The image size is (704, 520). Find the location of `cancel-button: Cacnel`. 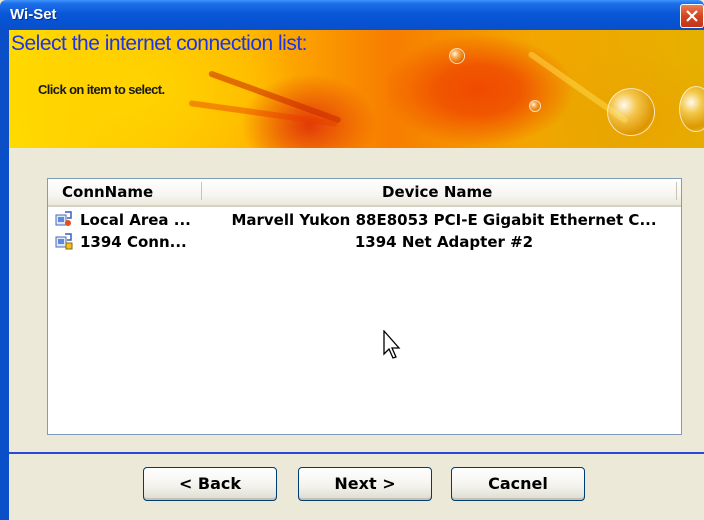

cancel-button: Cacnel is located at coordinates (518, 484).